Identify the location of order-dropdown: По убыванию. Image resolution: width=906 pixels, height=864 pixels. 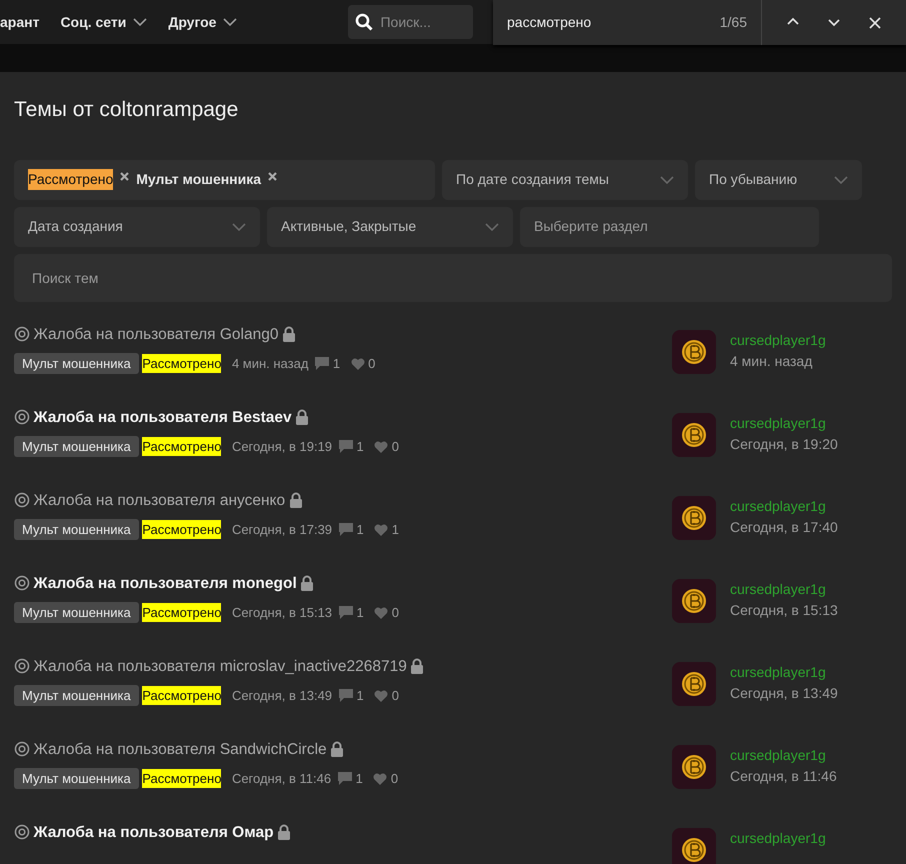
(778, 180).